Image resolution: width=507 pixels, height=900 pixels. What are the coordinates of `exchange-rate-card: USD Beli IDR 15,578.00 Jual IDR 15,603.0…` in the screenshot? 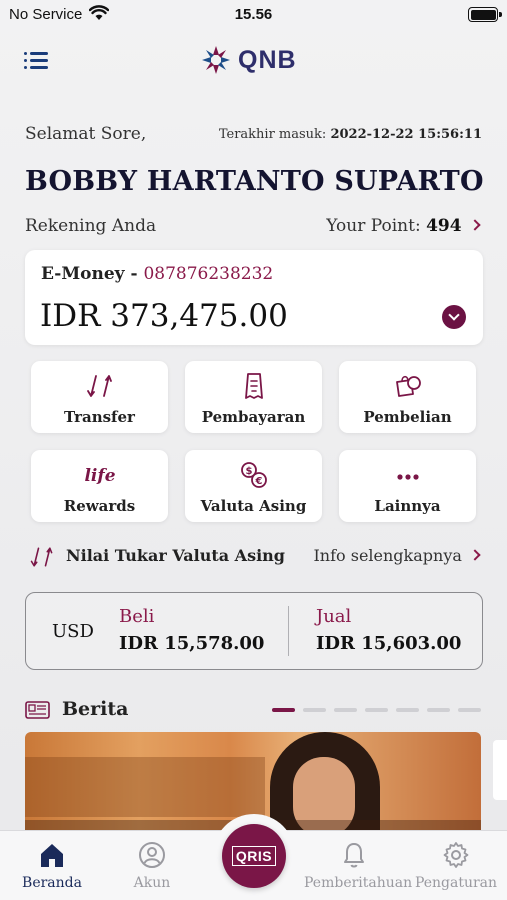 It's located at (254, 631).